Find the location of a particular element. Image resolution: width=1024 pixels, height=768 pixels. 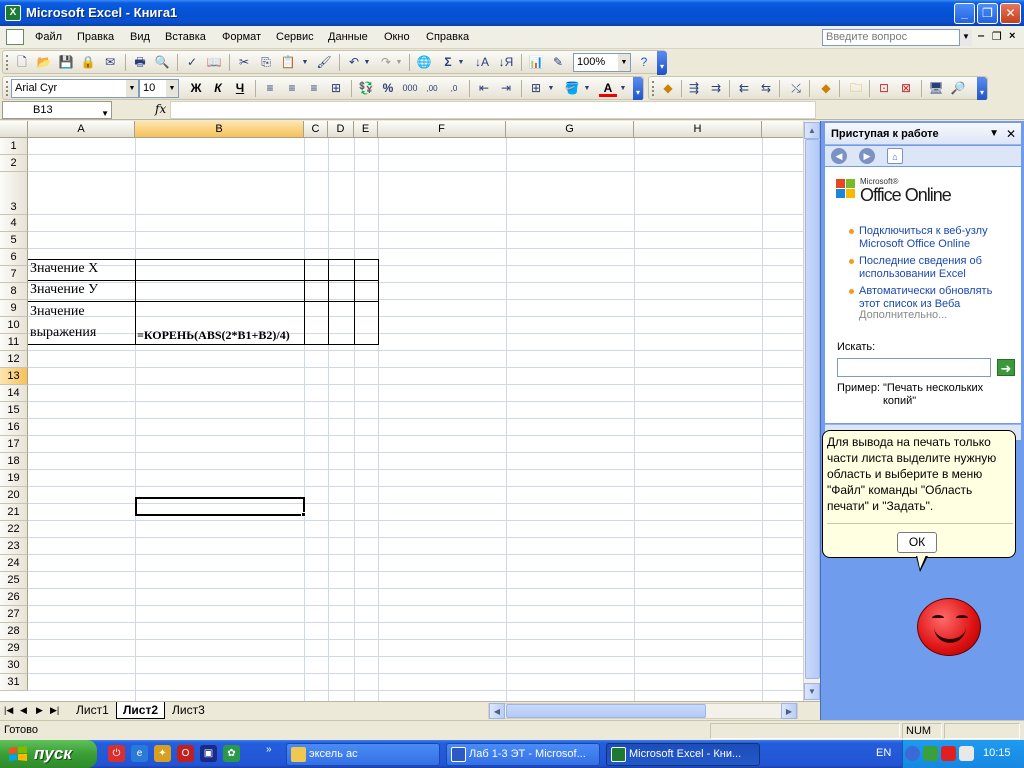

sheet-tab-1: Лист1 is located at coordinates (92, 710).